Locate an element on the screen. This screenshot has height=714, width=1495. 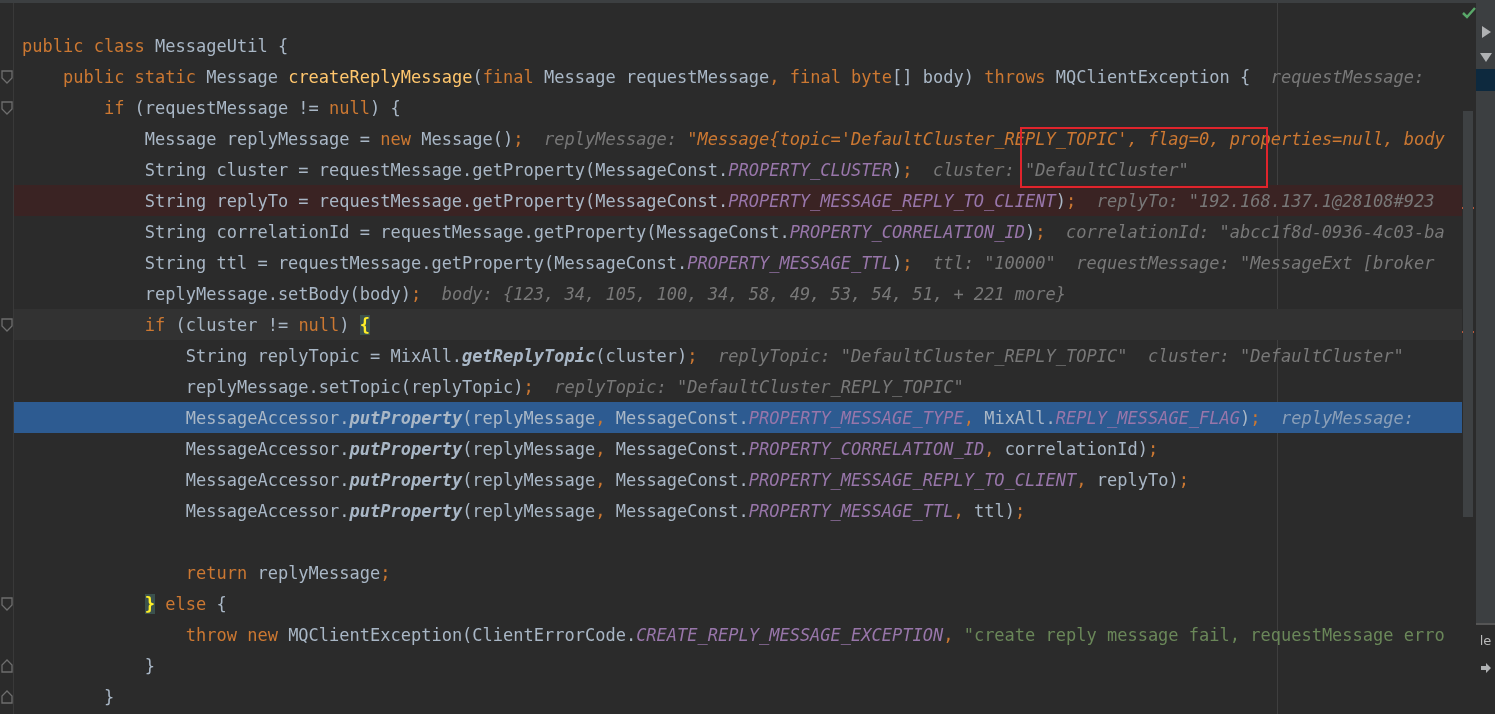
scrollbar-thumb is located at coordinates (1468, 314).